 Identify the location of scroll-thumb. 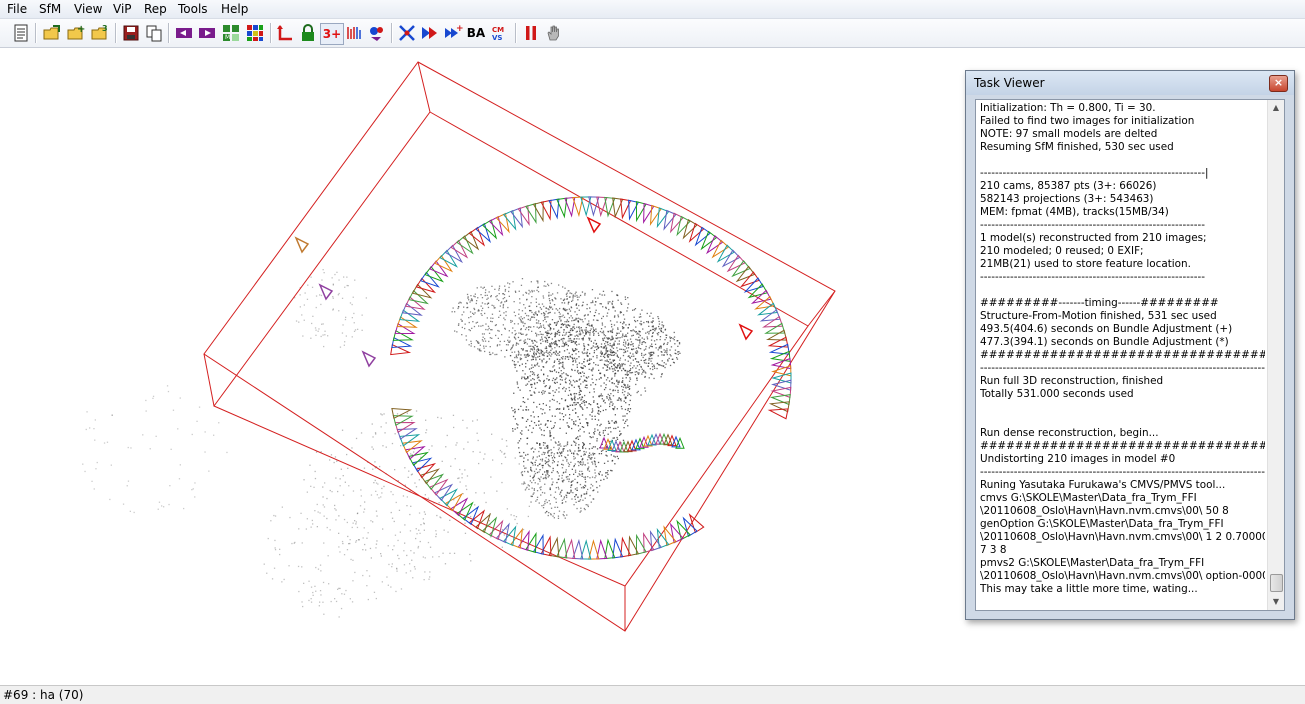
(1276, 583).